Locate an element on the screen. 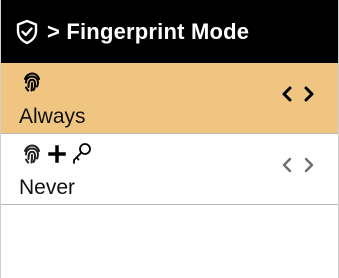 The height and width of the screenshot is (278, 339). plus-icon is located at coordinates (57, 156).